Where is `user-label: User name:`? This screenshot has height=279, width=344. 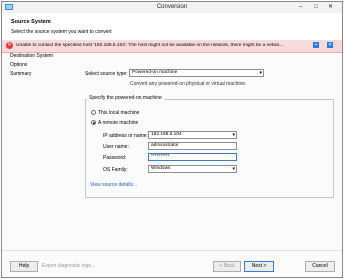
user-label: User name: is located at coordinates (116, 147).